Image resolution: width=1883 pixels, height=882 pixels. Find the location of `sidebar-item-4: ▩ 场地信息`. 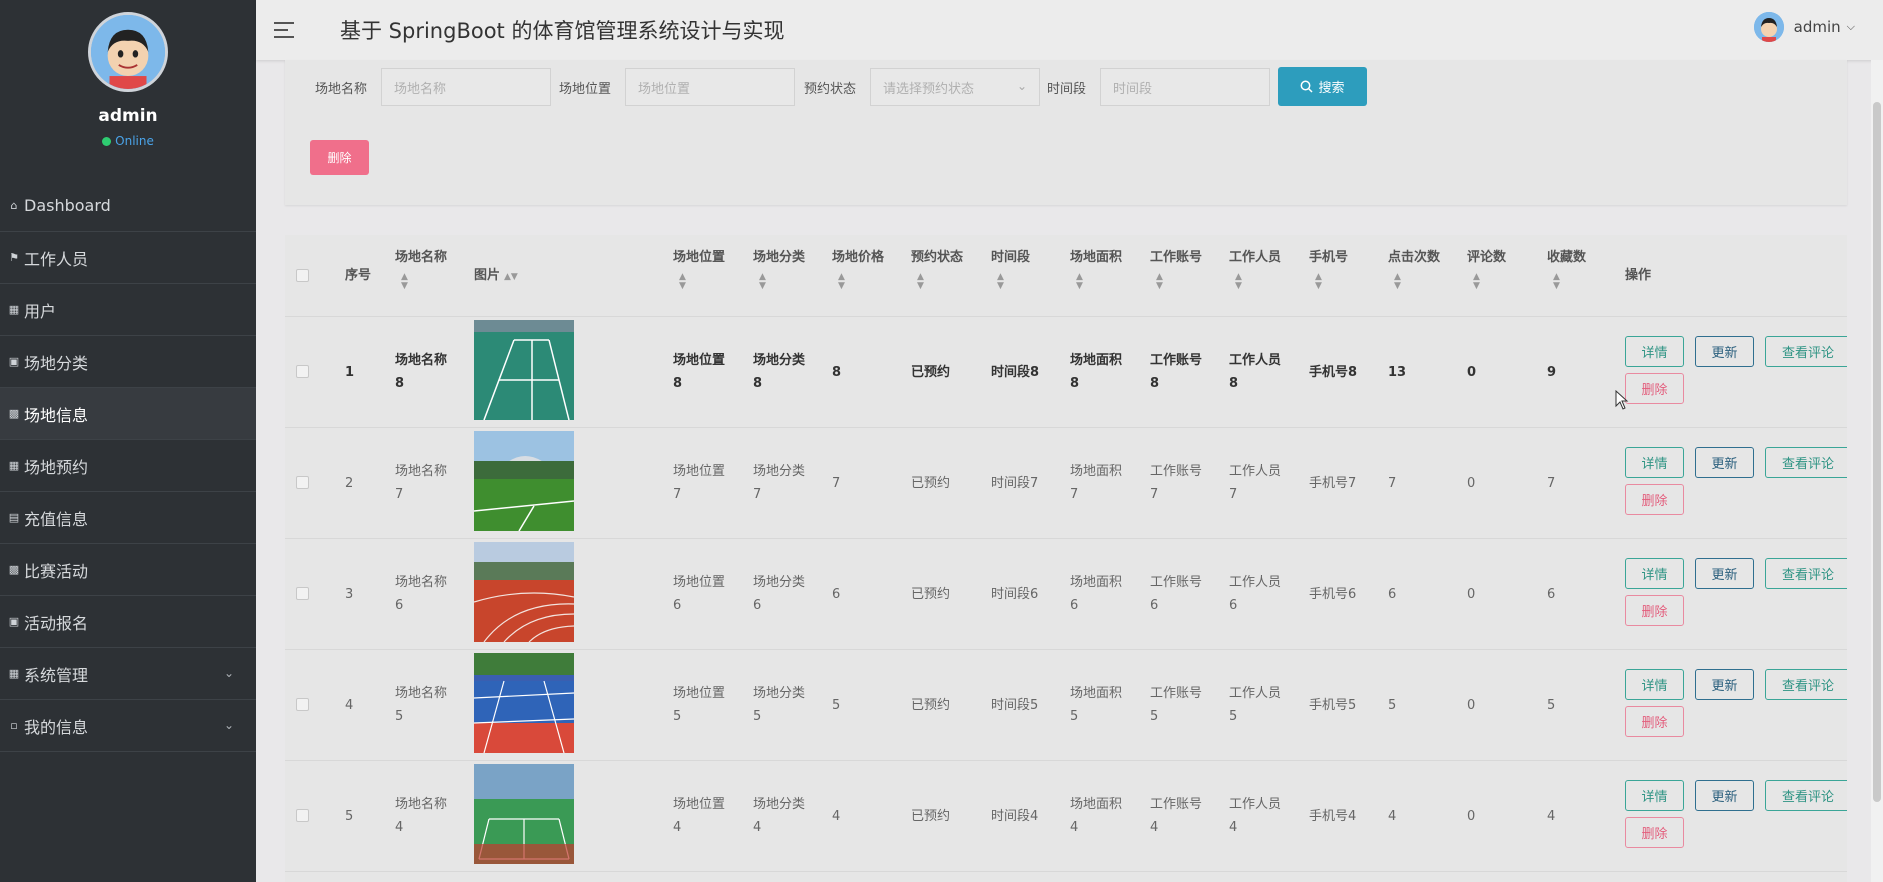

sidebar-item-4: ▩ 场地信息 is located at coordinates (128, 414).